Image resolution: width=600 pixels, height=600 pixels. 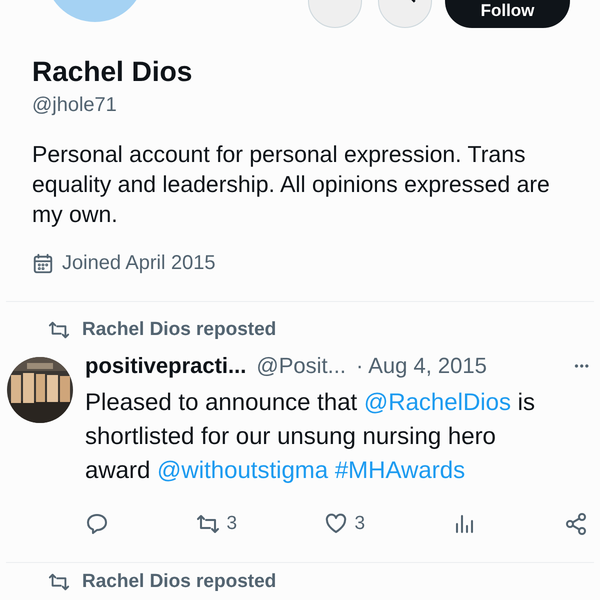 What do you see at coordinates (139, 263) in the screenshot?
I see `joined-date: Joined April 2015` at bounding box center [139, 263].